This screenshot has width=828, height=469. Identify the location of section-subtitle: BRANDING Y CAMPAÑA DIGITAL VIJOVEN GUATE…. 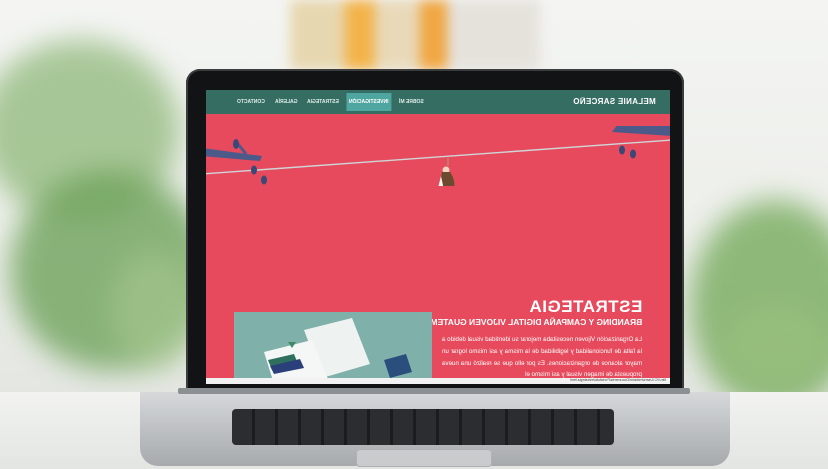
(527, 322).